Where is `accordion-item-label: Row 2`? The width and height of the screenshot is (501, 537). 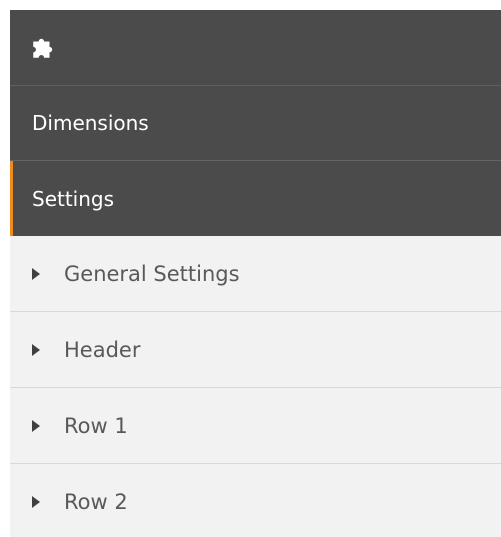
accordion-item-label: Row 2 is located at coordinates (96, 501).